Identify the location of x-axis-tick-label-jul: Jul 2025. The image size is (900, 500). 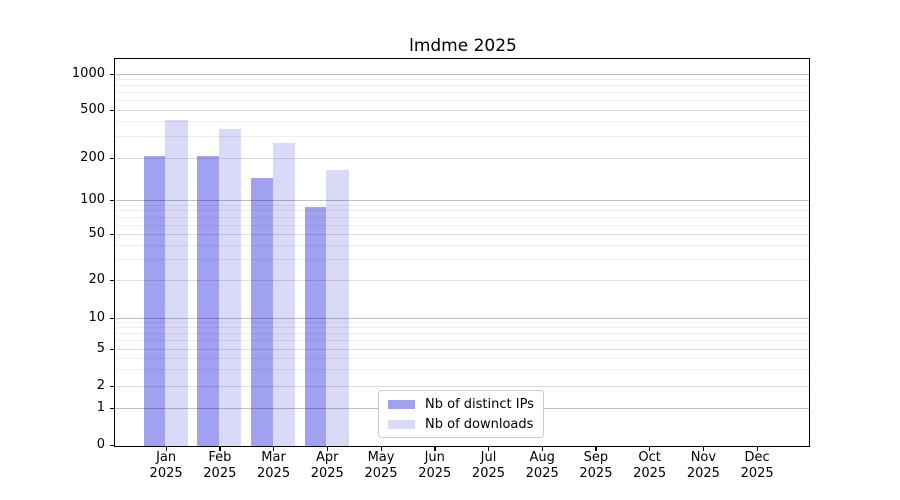
(488, 465).